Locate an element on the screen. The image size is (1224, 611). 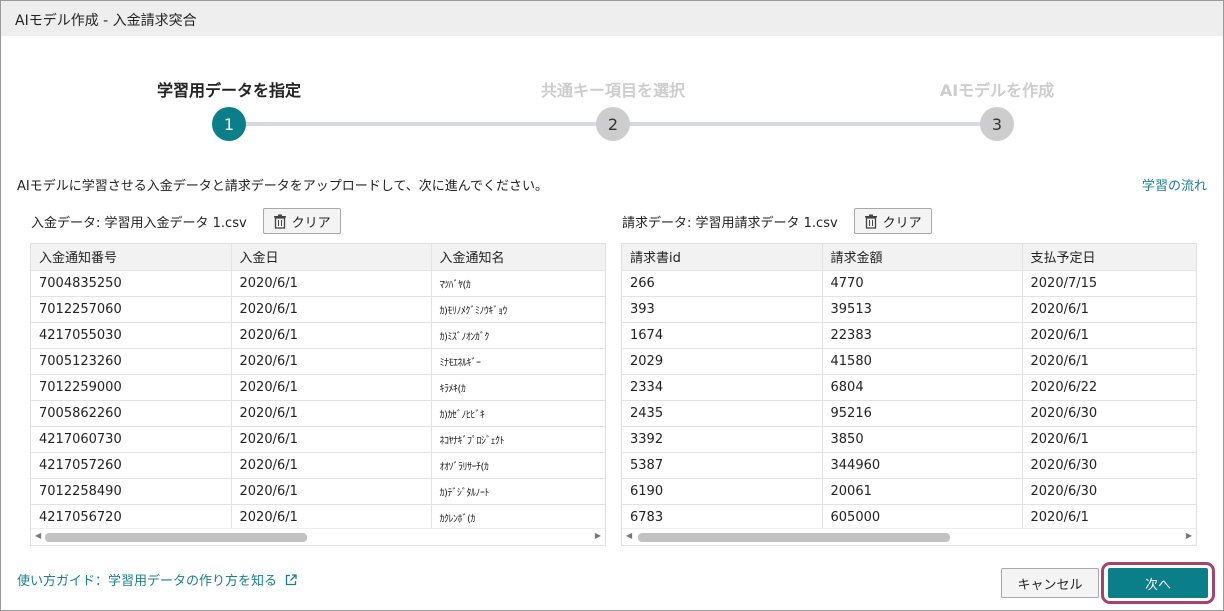
deposit-panel-header: 入金データ: 学習用入金データ 1.csv クリア is located at coordinates (186, 221).